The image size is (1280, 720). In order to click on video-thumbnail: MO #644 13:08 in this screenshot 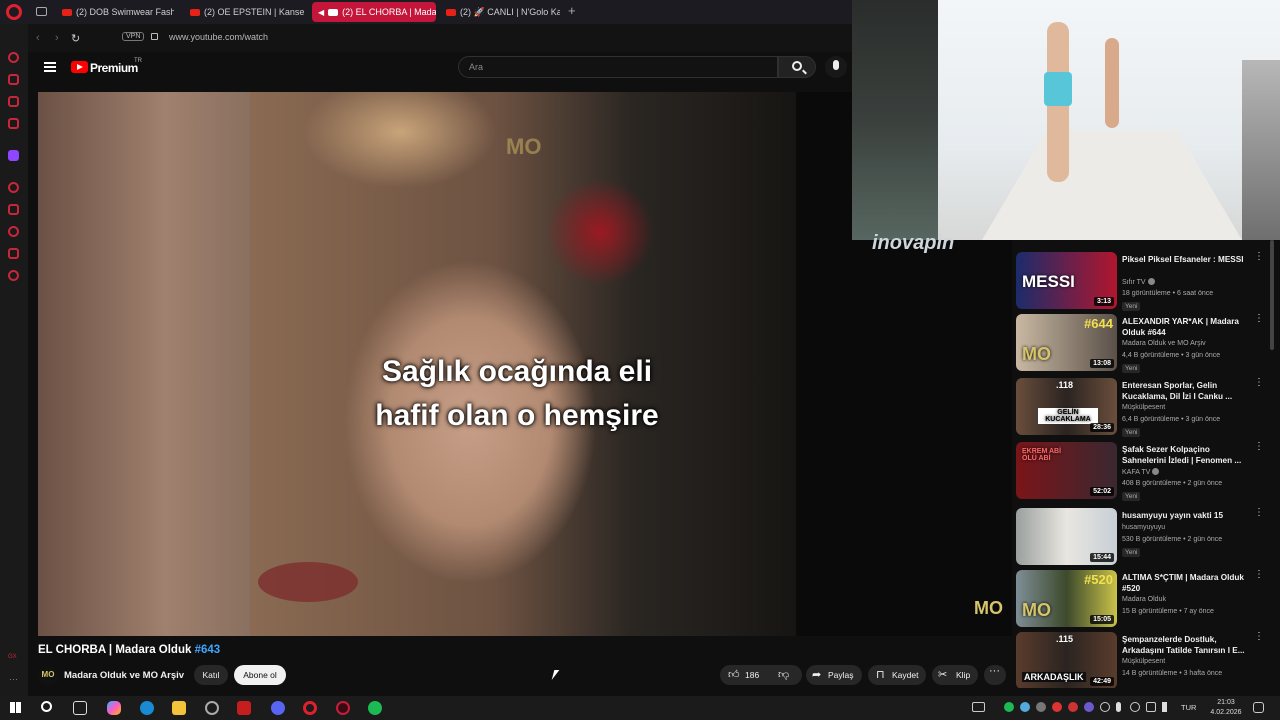, I will do `click(1066, 342)`.